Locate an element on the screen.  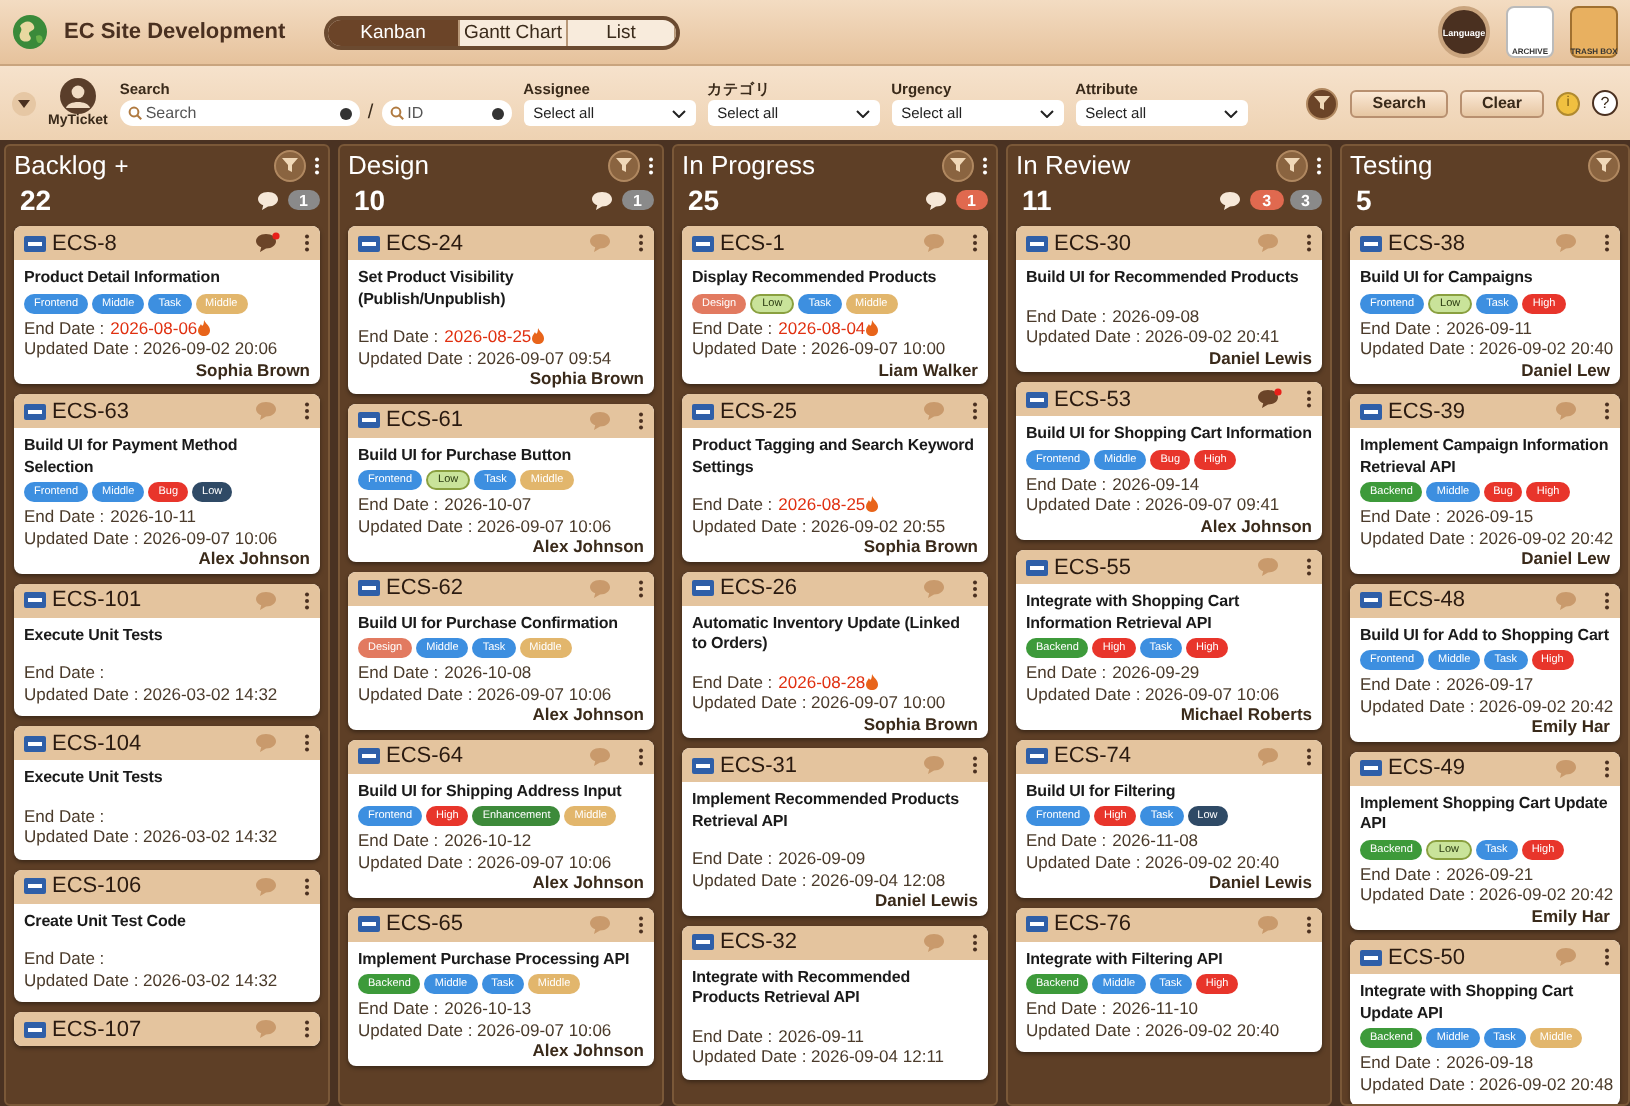
id-field: ID is located at coordinates (446, 113).